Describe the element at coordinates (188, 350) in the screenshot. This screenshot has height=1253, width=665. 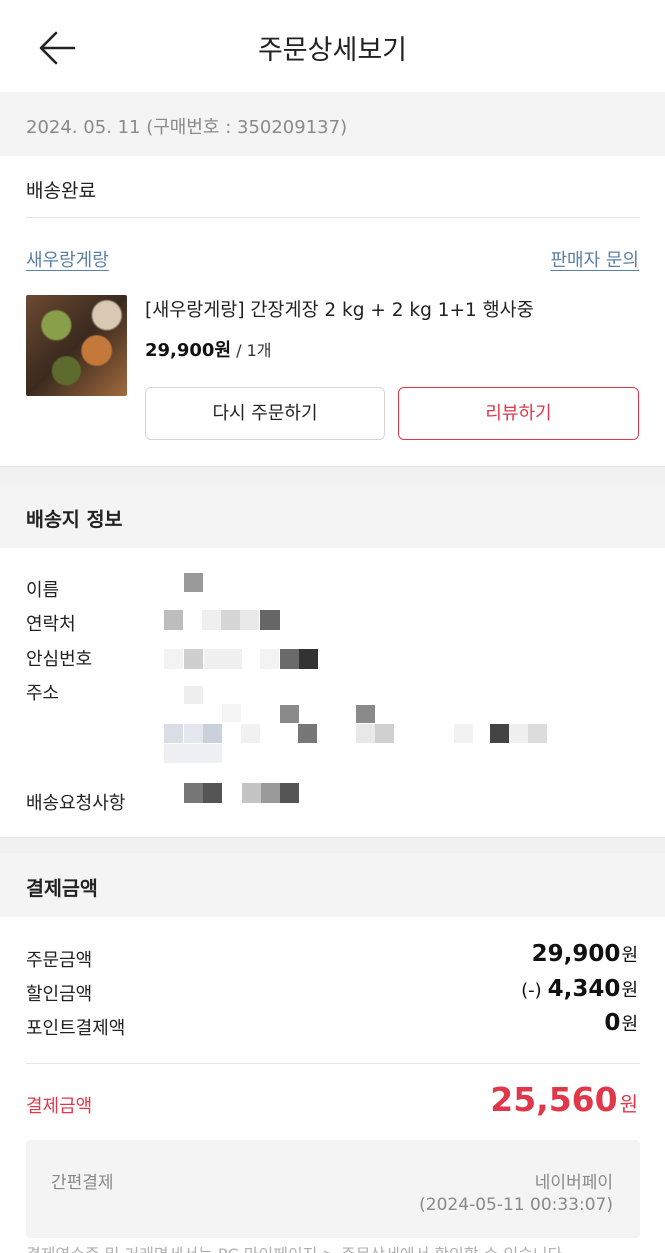
I see `product-price-value: 29,900원` at that location.